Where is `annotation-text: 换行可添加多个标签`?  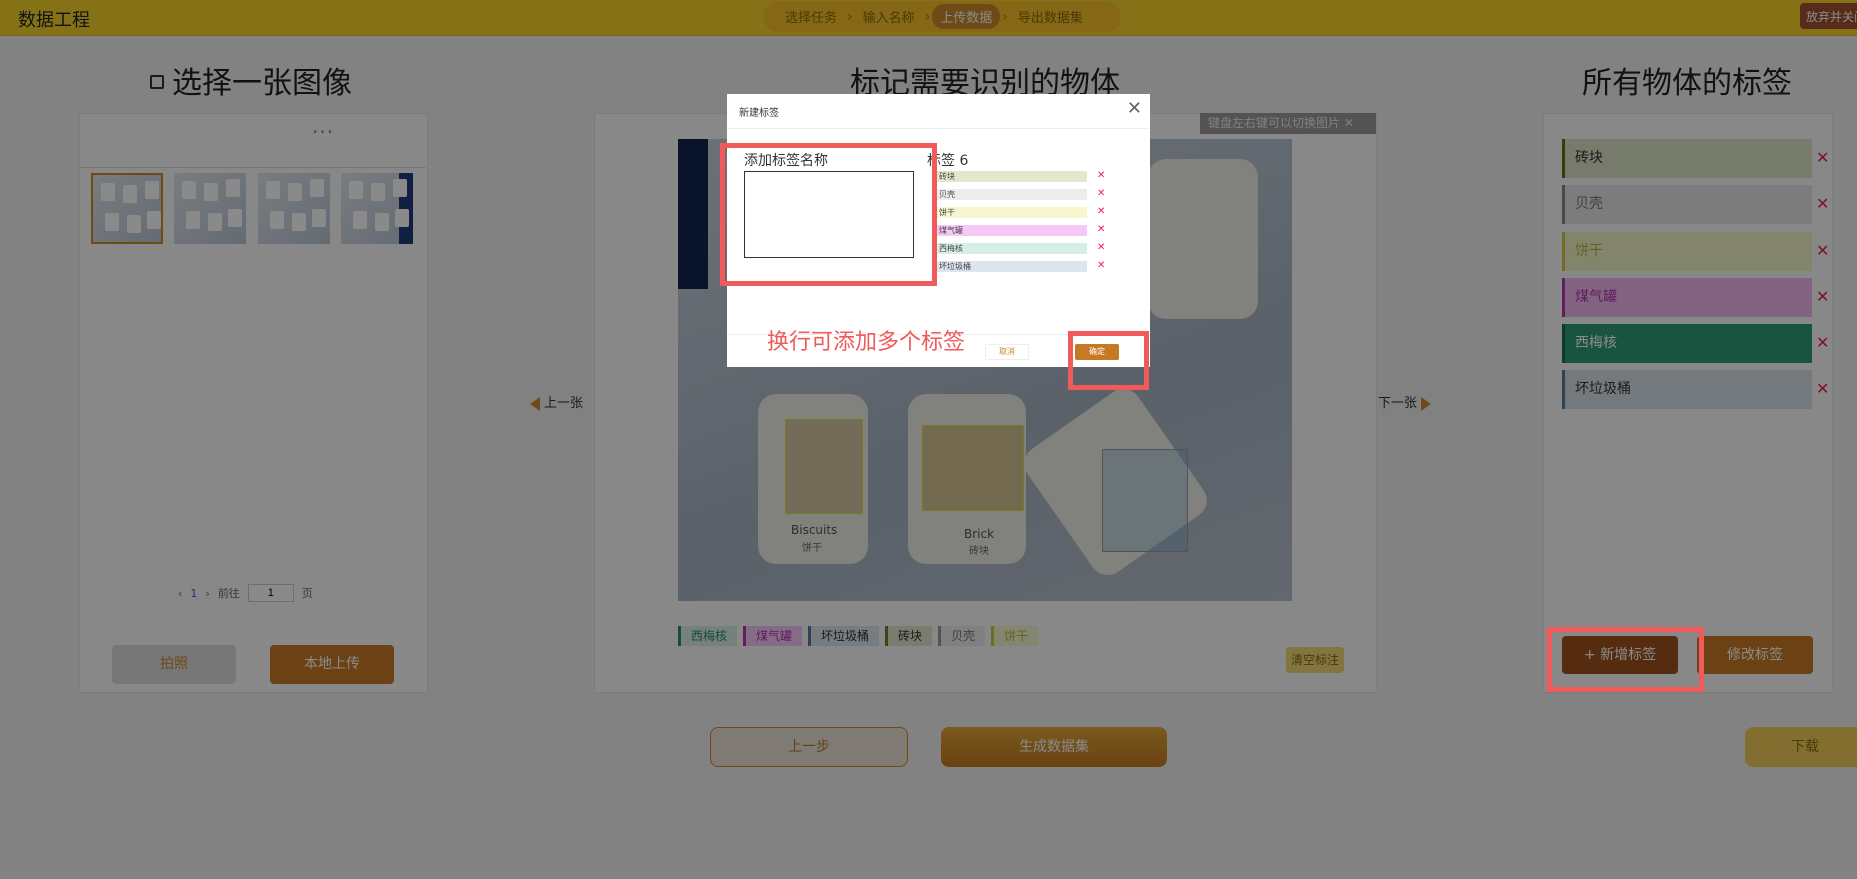
annotation-text: 换行可添加多个标签 is located at coordinates (866, 342).